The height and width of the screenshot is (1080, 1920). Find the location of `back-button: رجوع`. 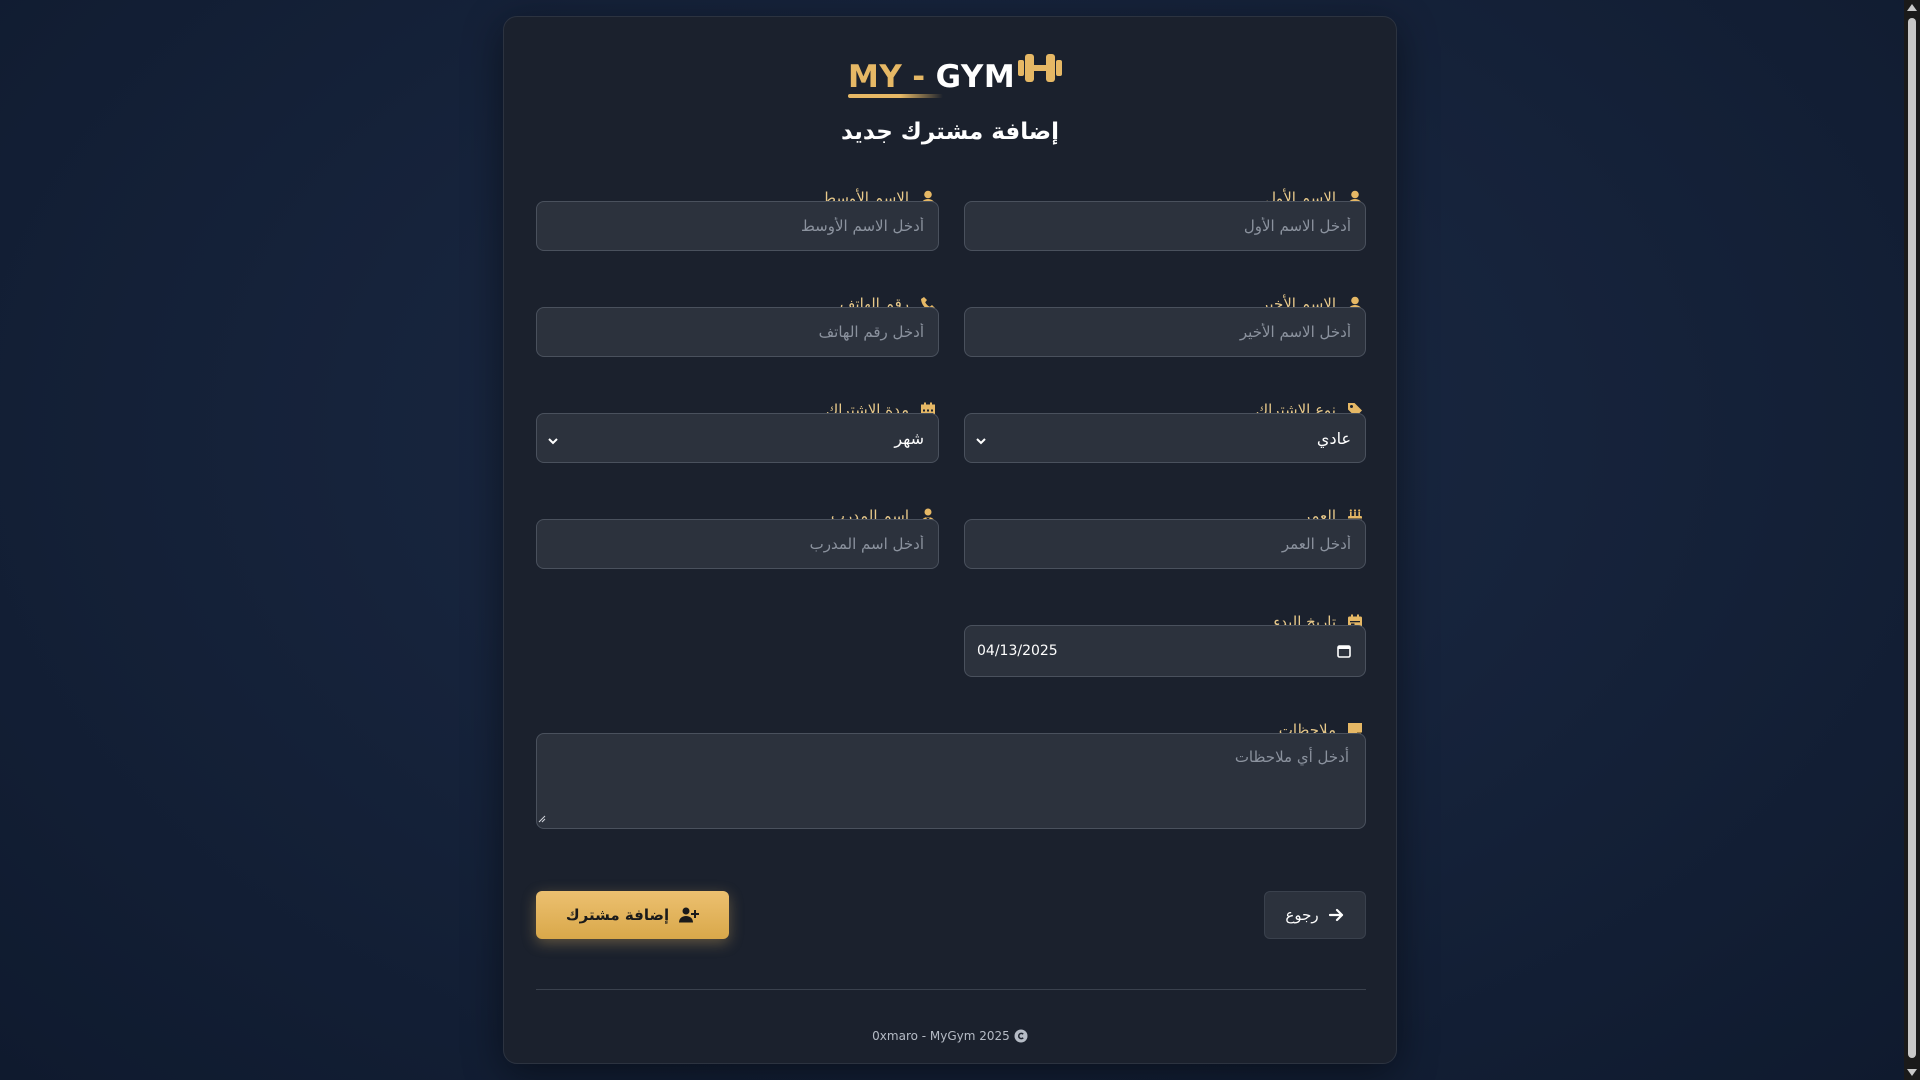

back-button: رجوع is located at coordinates (1315, 915).